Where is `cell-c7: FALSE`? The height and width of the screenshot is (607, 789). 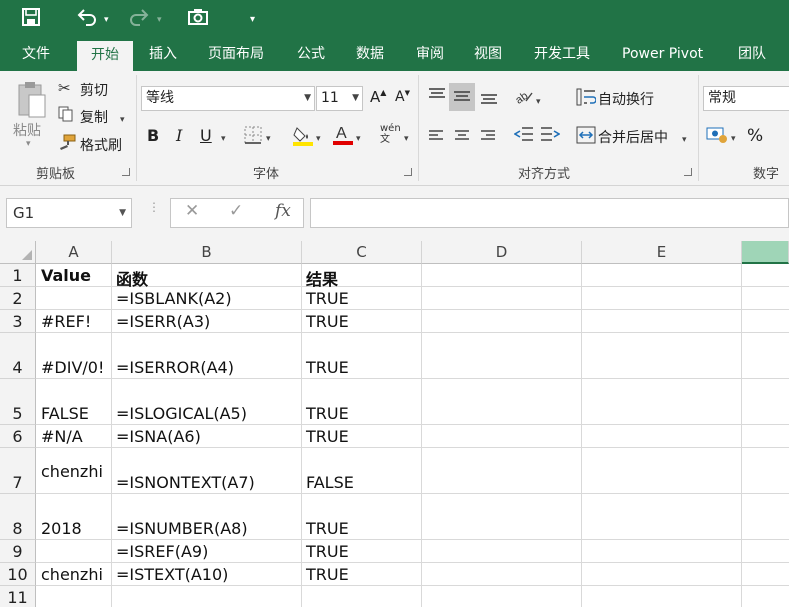
cell-c7: FALSE is located at coordinates (328, 482).